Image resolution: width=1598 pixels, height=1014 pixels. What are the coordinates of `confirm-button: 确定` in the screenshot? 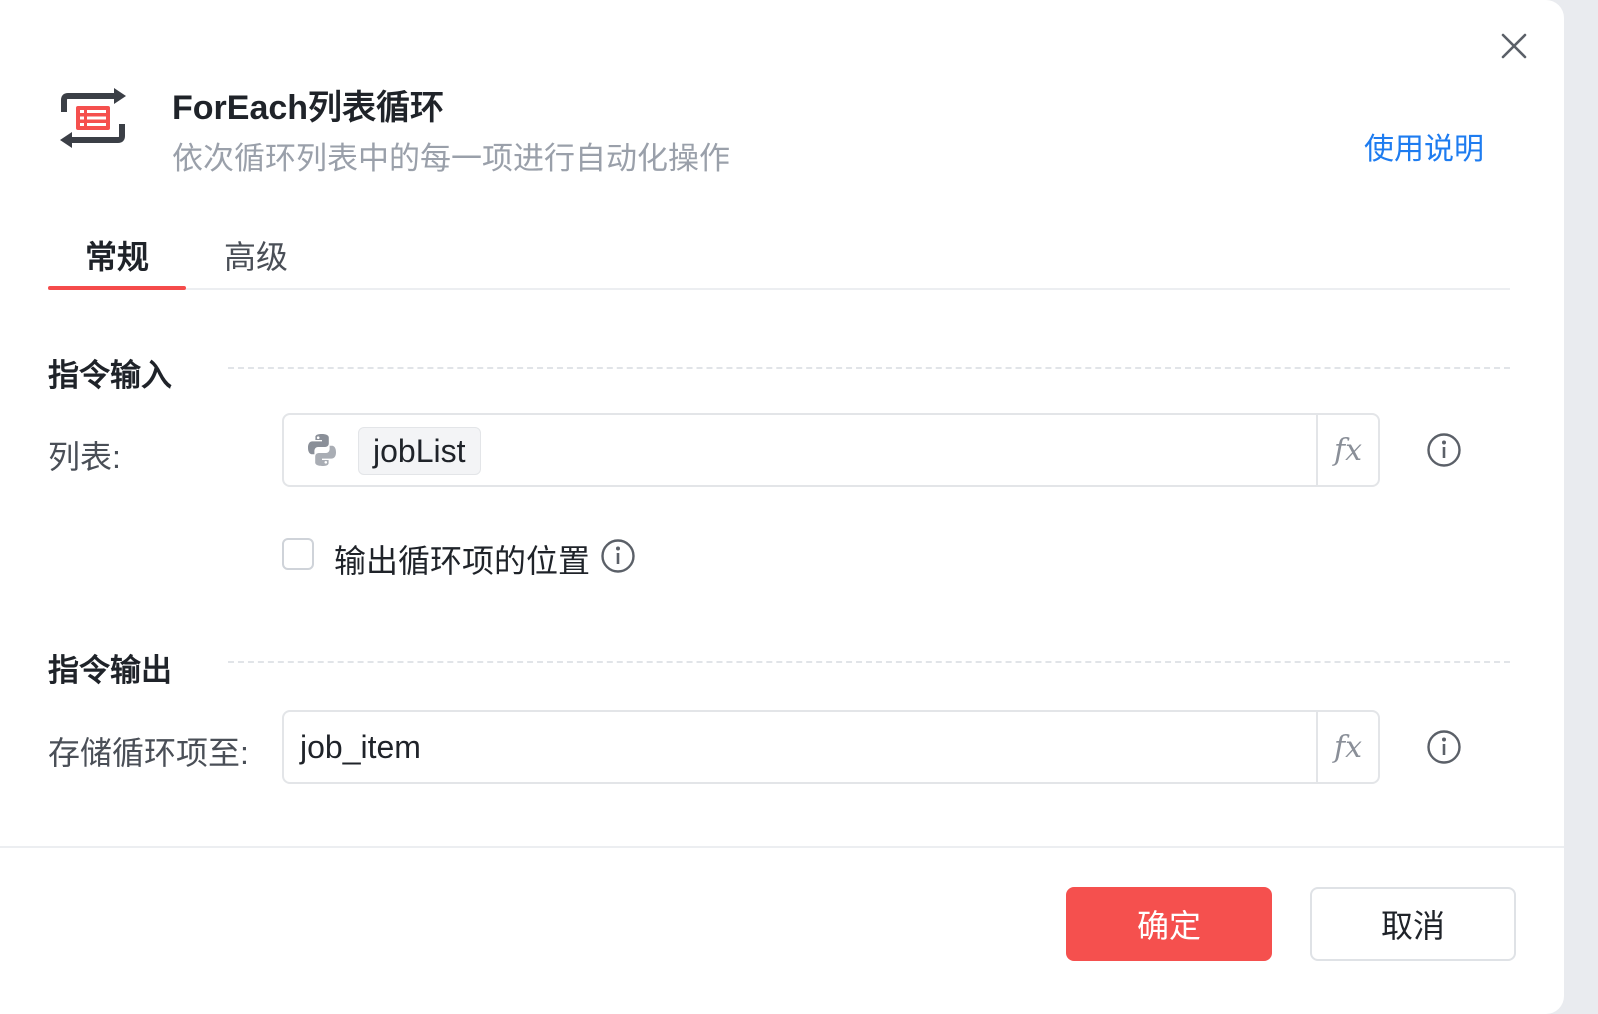 It's located at (1169, 924).